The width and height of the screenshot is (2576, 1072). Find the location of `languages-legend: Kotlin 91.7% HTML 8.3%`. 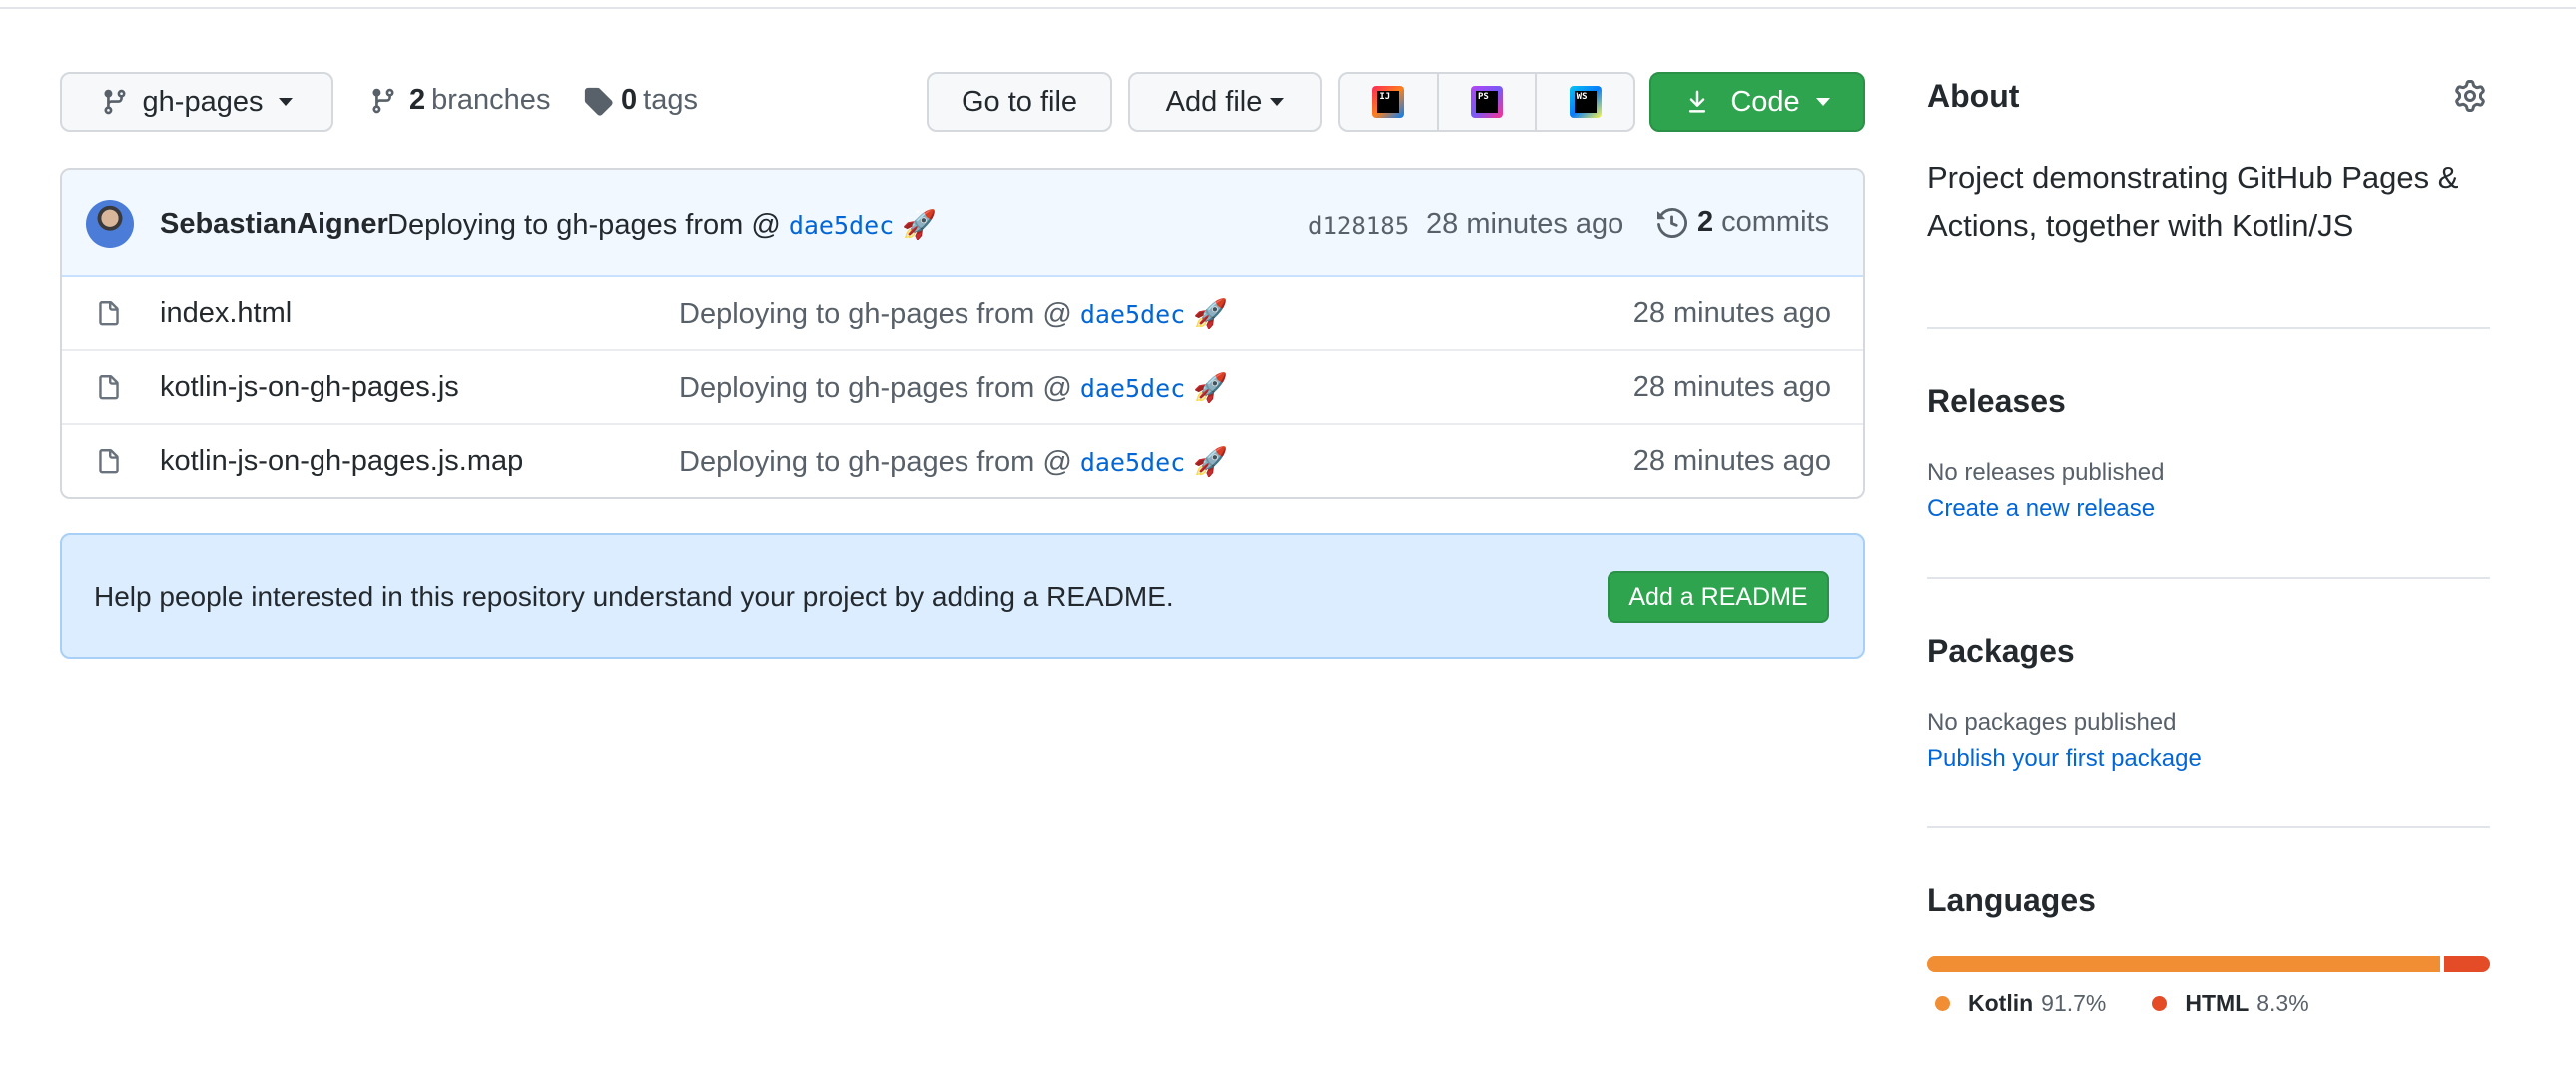

languages-legend: Kotlin 91.7% HTML 8.3% is located at coordinates (2122, 1003).